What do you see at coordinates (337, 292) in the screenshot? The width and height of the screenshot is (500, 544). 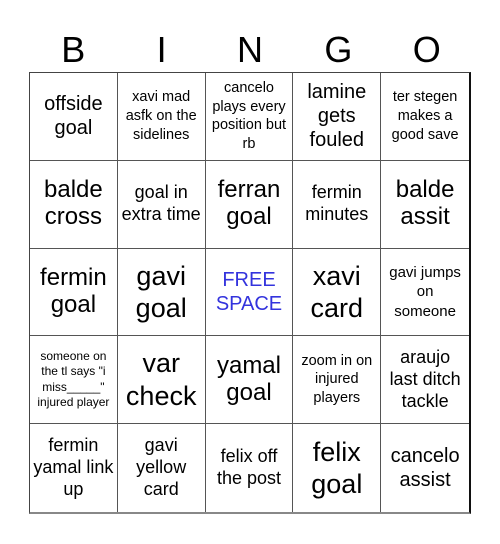 I see `bingo-cell: xavi card` at bounding box center [337, 292].